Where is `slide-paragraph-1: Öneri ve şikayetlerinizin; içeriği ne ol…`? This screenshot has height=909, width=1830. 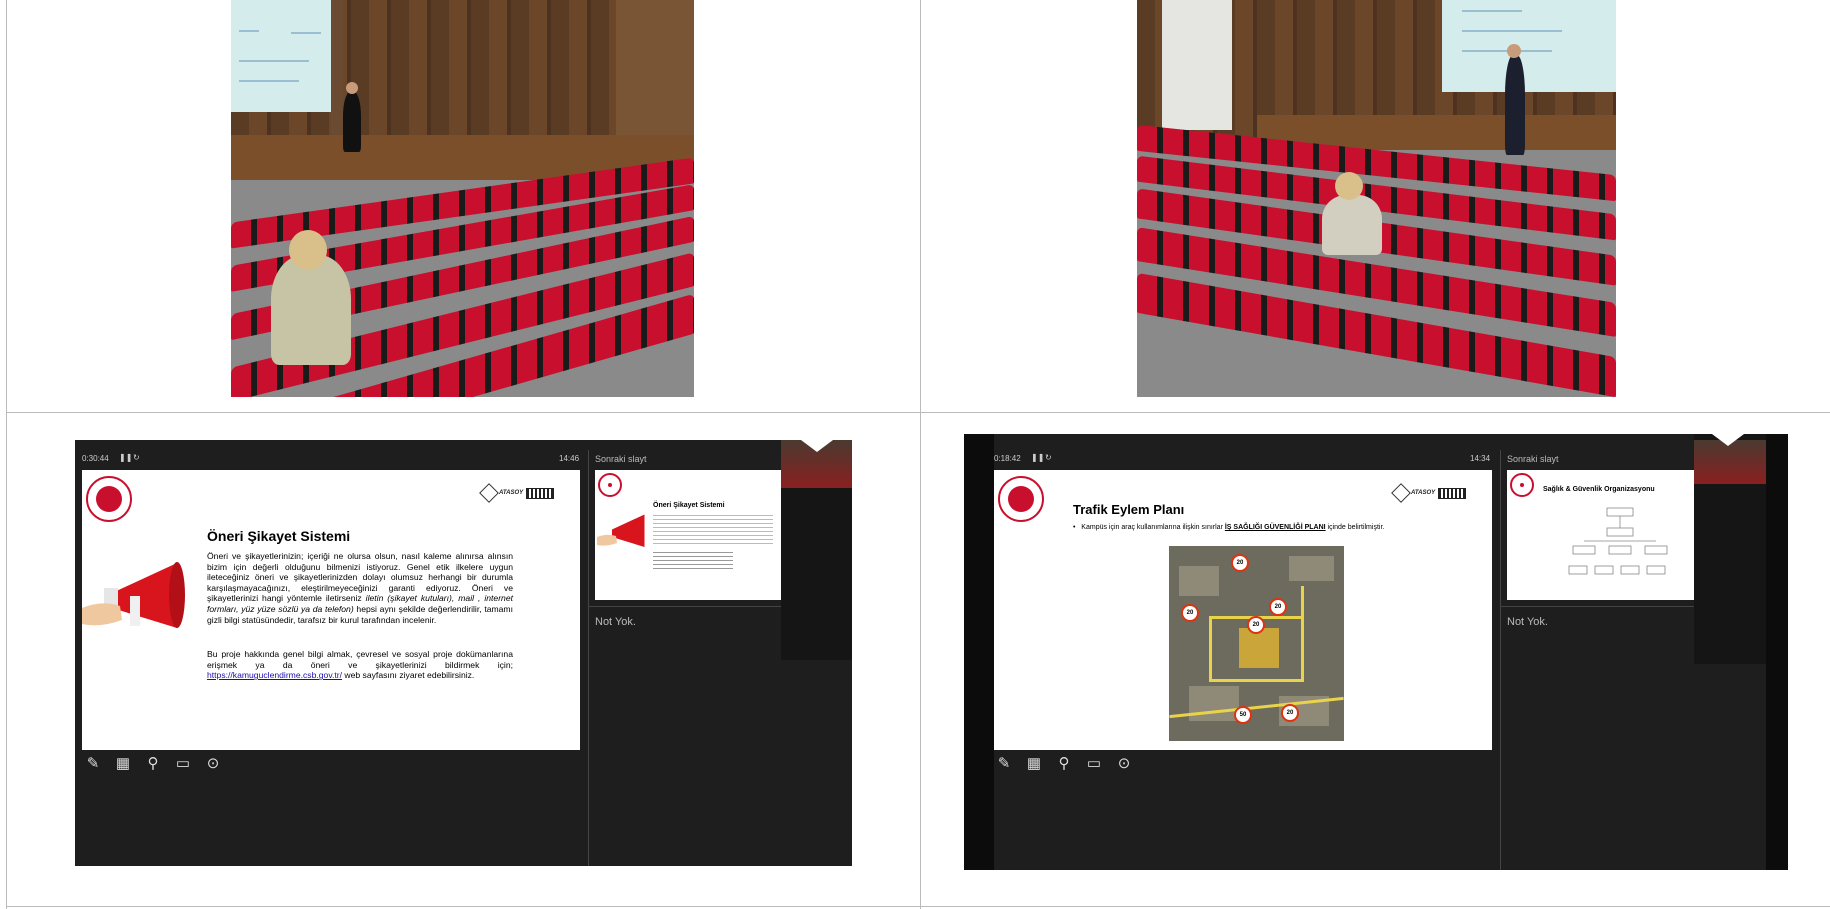
slide-paragraph-1: Öneri ve şikayetlerinizin; içeriği ne ol… is located at coordinates (360, 588).